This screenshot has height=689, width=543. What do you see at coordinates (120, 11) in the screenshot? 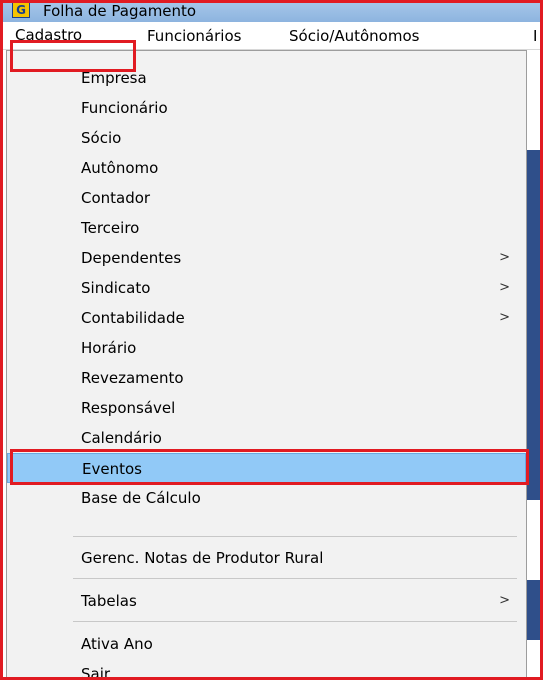
I see `window-title: Folha de Pagamento` at bounding box center [120, 11].